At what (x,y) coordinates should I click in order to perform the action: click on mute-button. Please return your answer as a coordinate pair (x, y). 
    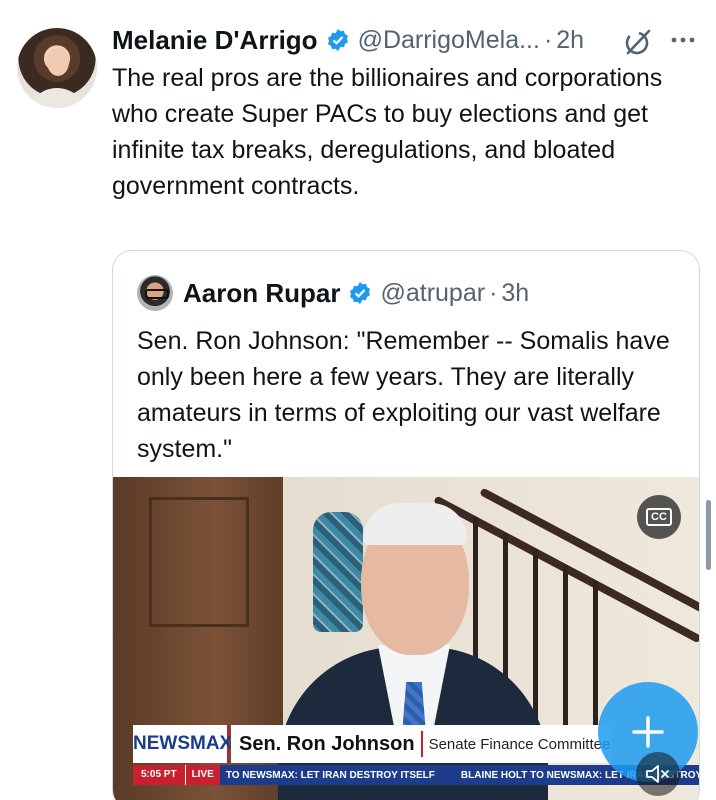
    Looking at the image, I should click on (658, 774).